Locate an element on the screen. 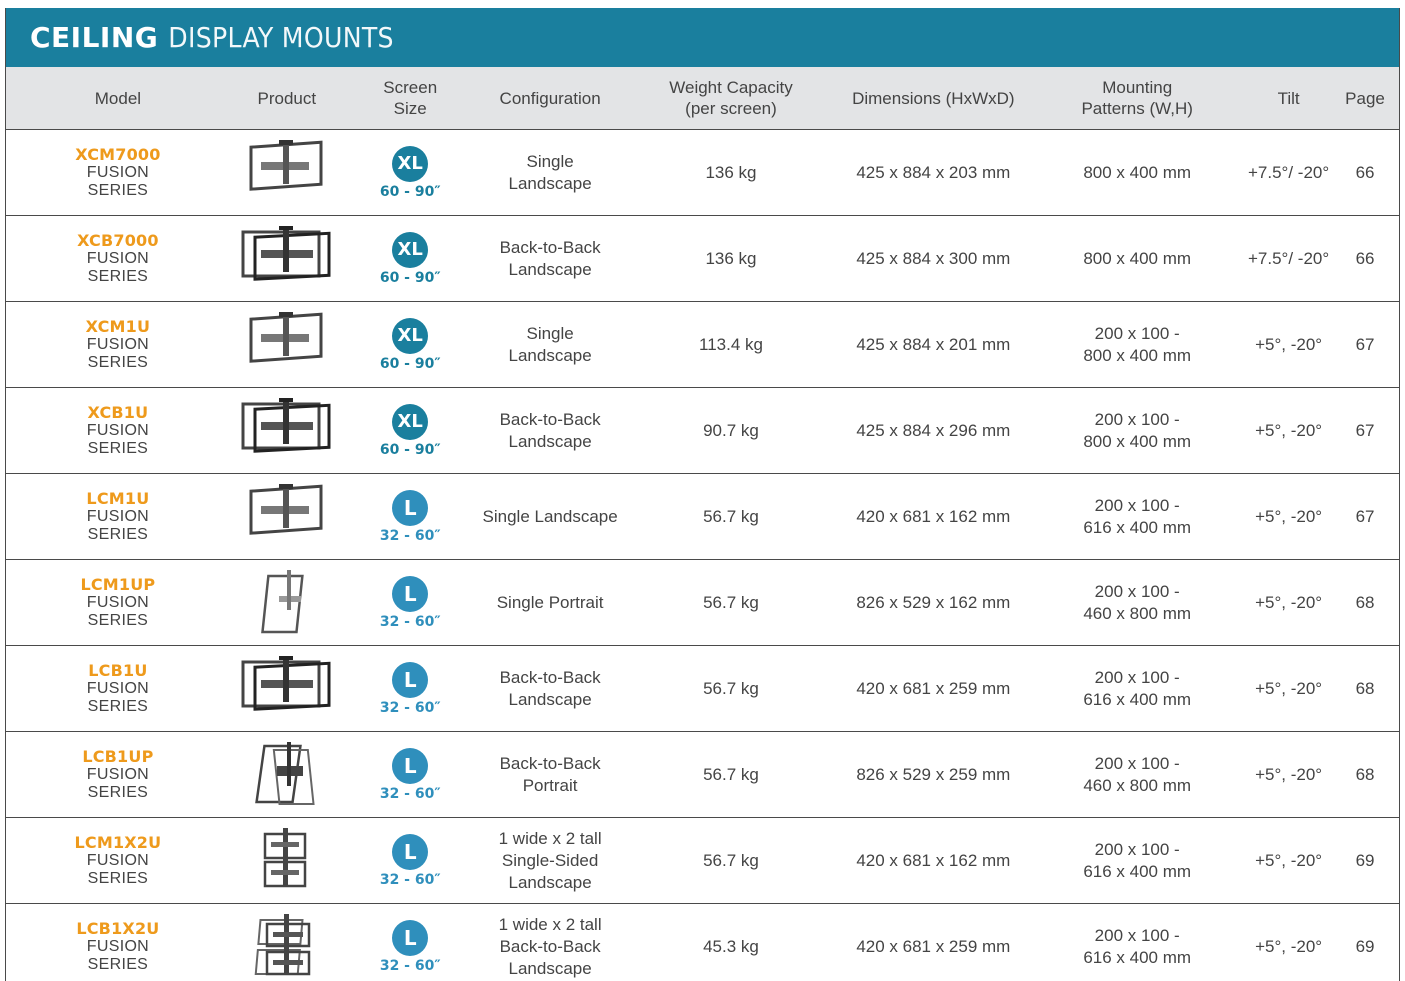  header-screen-size-line2: Size is located at coordinates (410, 108).